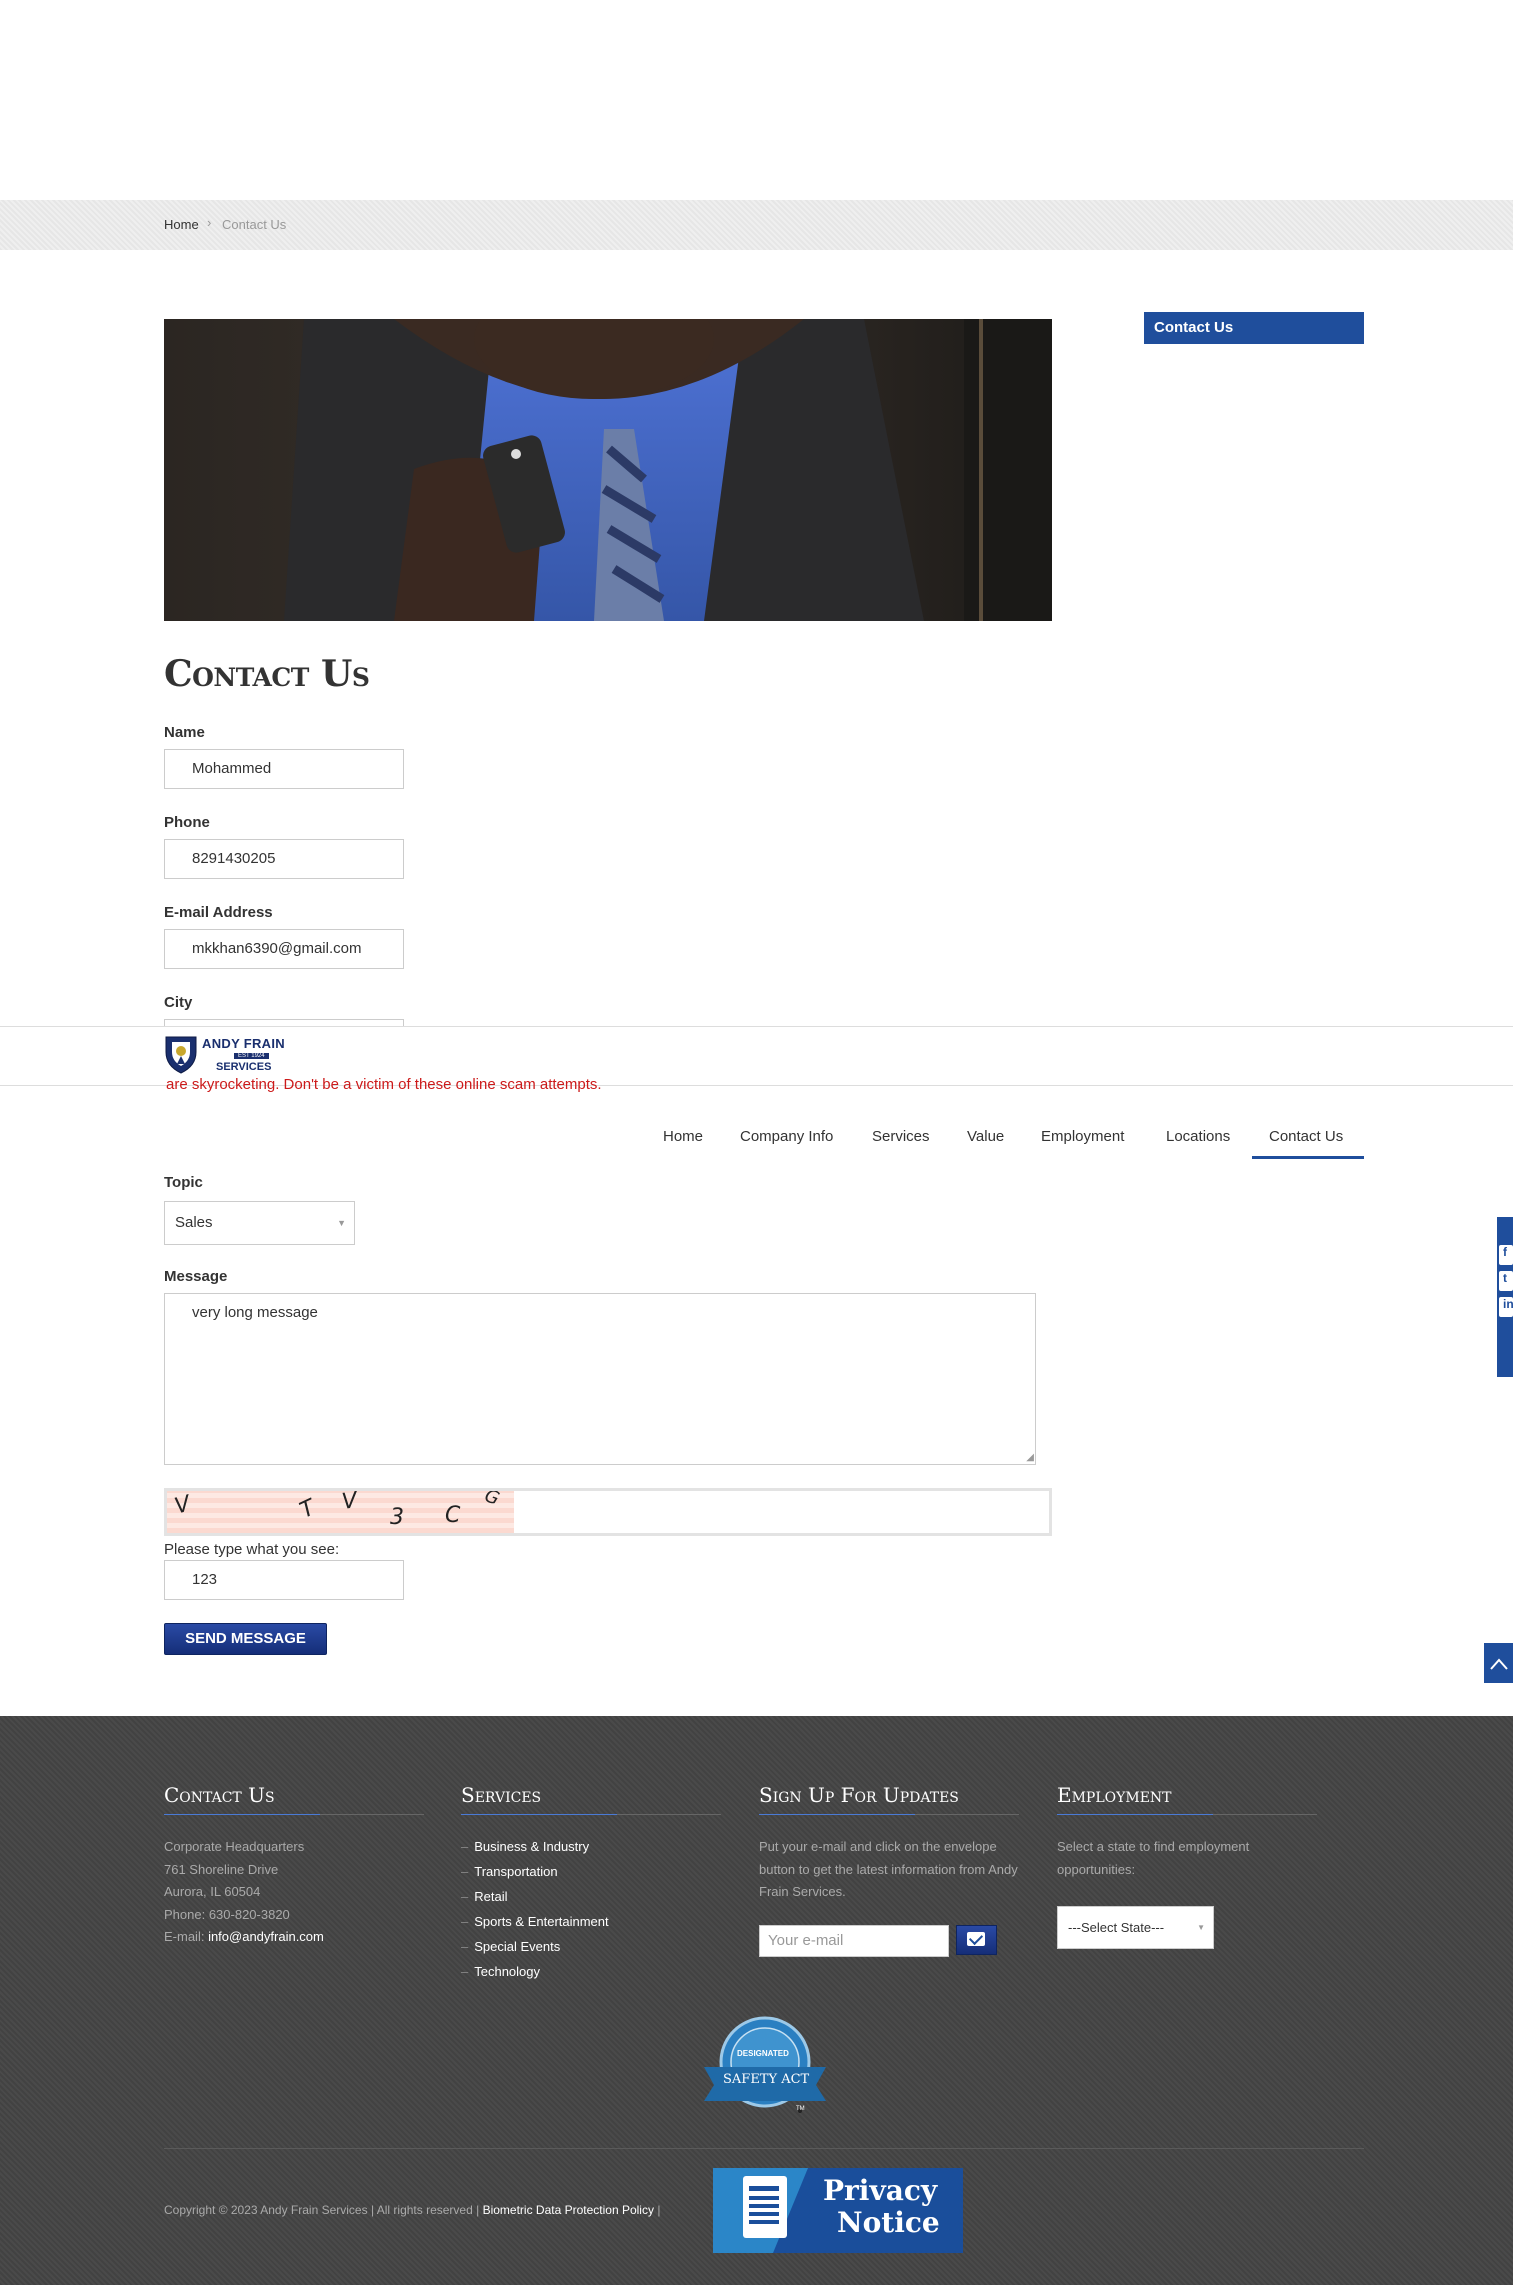 The image size is (1513, 2285). I want to click on sidebar-item-contact-us: Contact Us, so click(1254, 328).